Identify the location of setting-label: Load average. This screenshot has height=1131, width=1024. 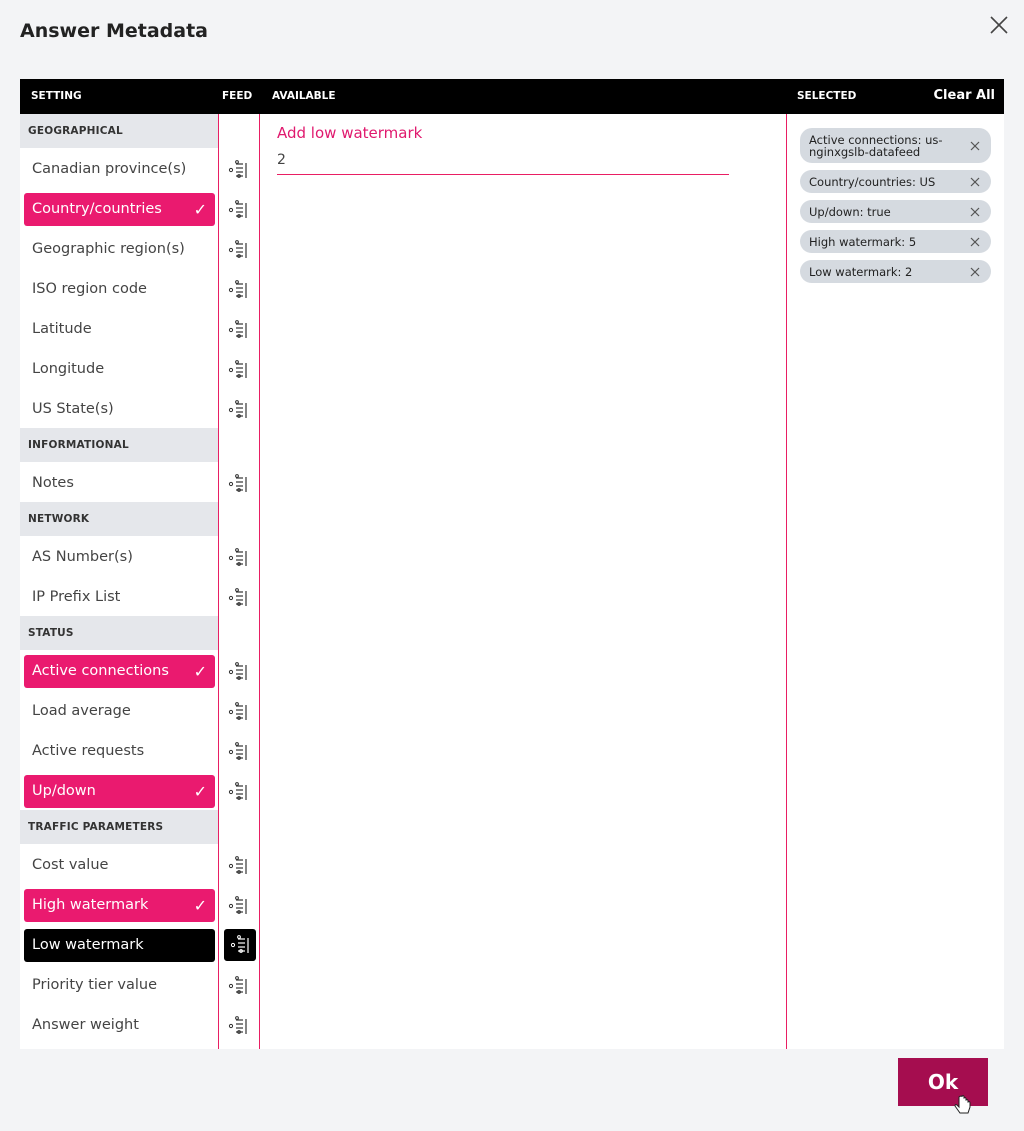
(81, 711).